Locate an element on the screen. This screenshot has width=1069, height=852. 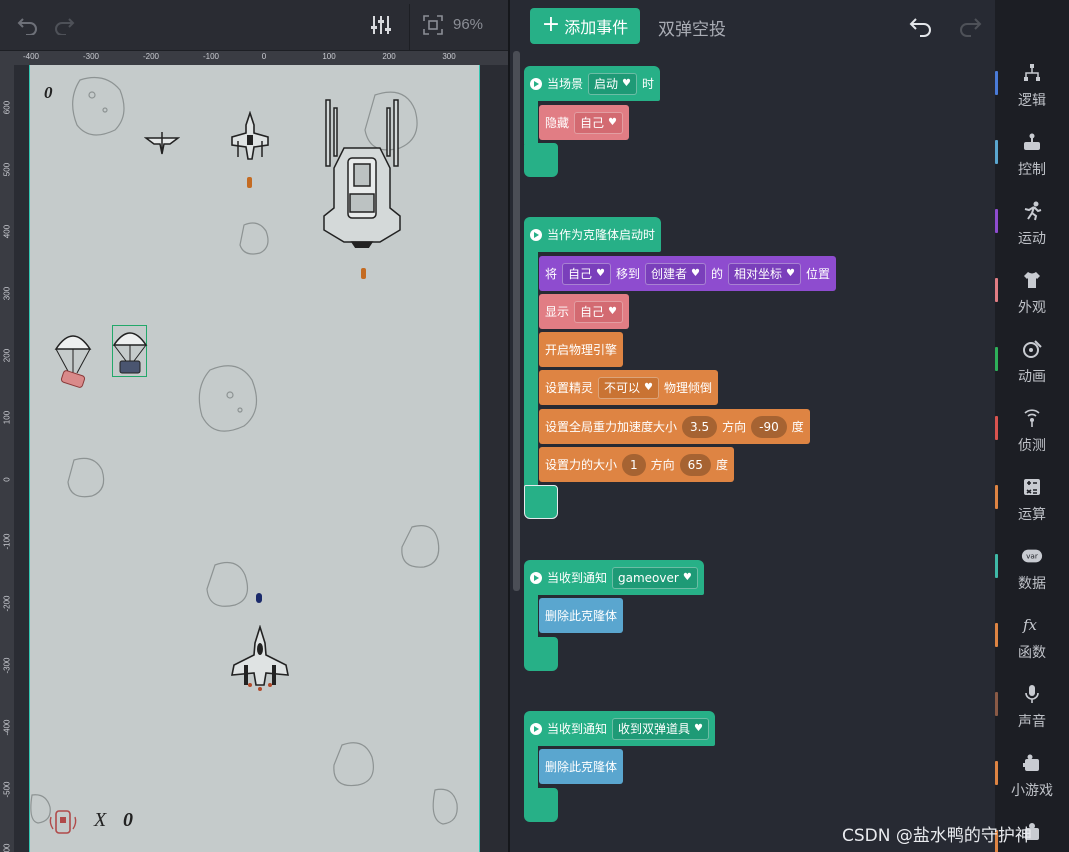
dropdown-value: gameover is located at coordinates (648, 577).